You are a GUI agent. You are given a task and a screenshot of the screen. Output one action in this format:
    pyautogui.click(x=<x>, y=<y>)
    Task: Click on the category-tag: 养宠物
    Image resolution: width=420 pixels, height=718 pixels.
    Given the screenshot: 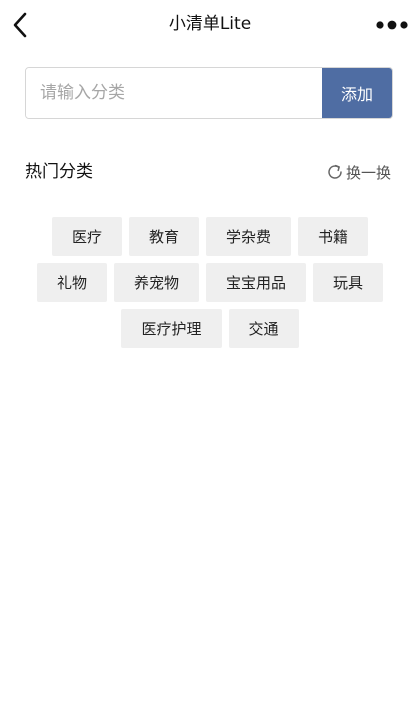 What is the action you would take?
    pyautogui.click(x=156, y=282)
    